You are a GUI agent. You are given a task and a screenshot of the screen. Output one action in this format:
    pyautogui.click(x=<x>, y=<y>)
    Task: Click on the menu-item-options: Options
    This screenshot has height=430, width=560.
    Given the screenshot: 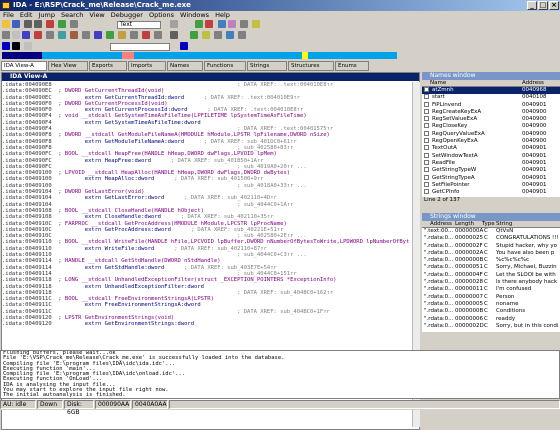 What is the action you would take?
    pyautogui.click(x=161, y=15)
    